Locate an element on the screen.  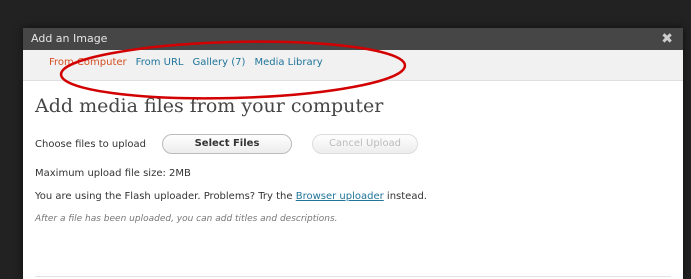
annotation-ellipse is located at coordinates (233, 70).